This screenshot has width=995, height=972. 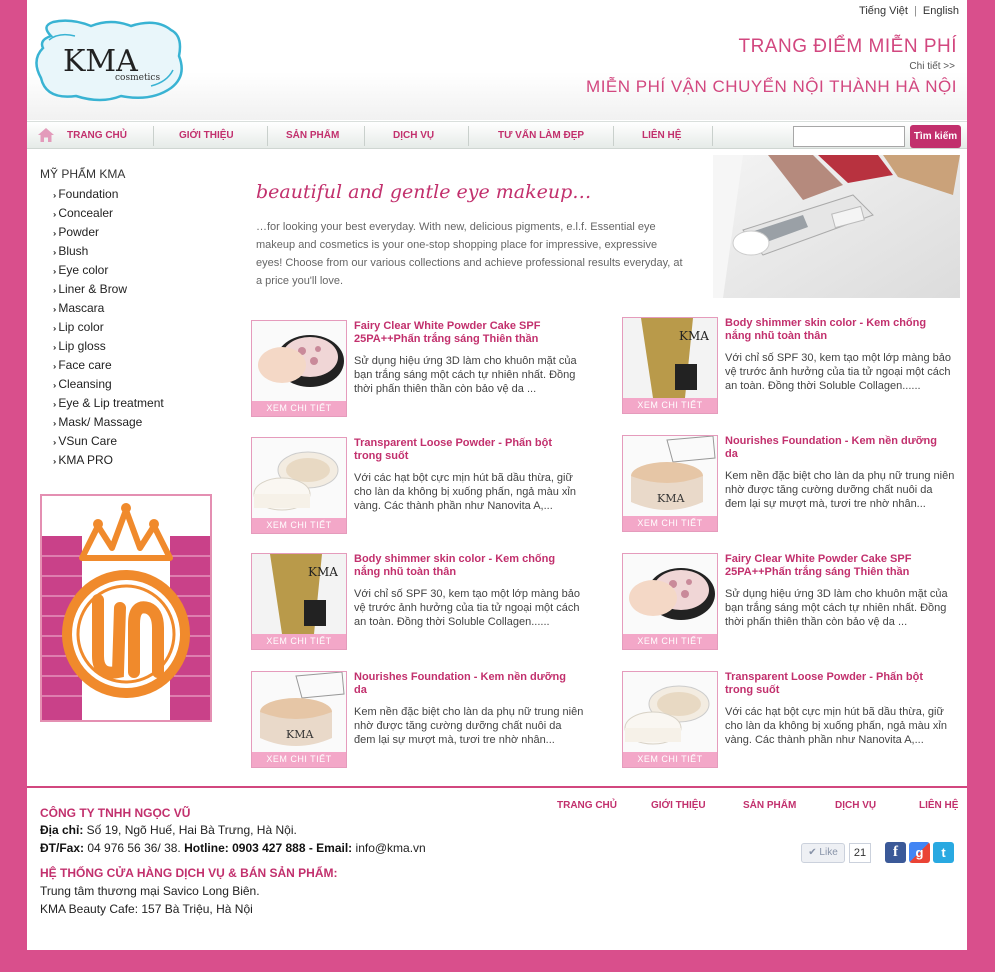 What do you see at coordinates (678, 805) in the screenshot?
I see `footer-nav-about: GIỚI THIỆU` at bounding box center [678, 805].